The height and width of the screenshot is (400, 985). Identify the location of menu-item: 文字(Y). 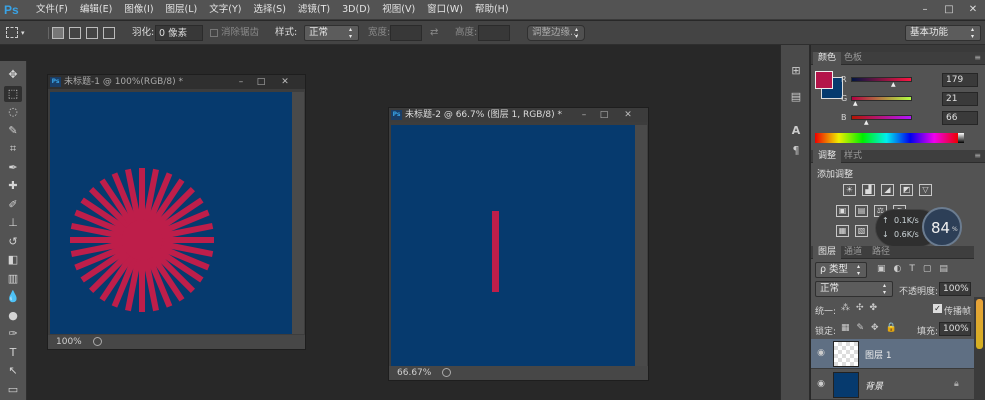
(225, 10).